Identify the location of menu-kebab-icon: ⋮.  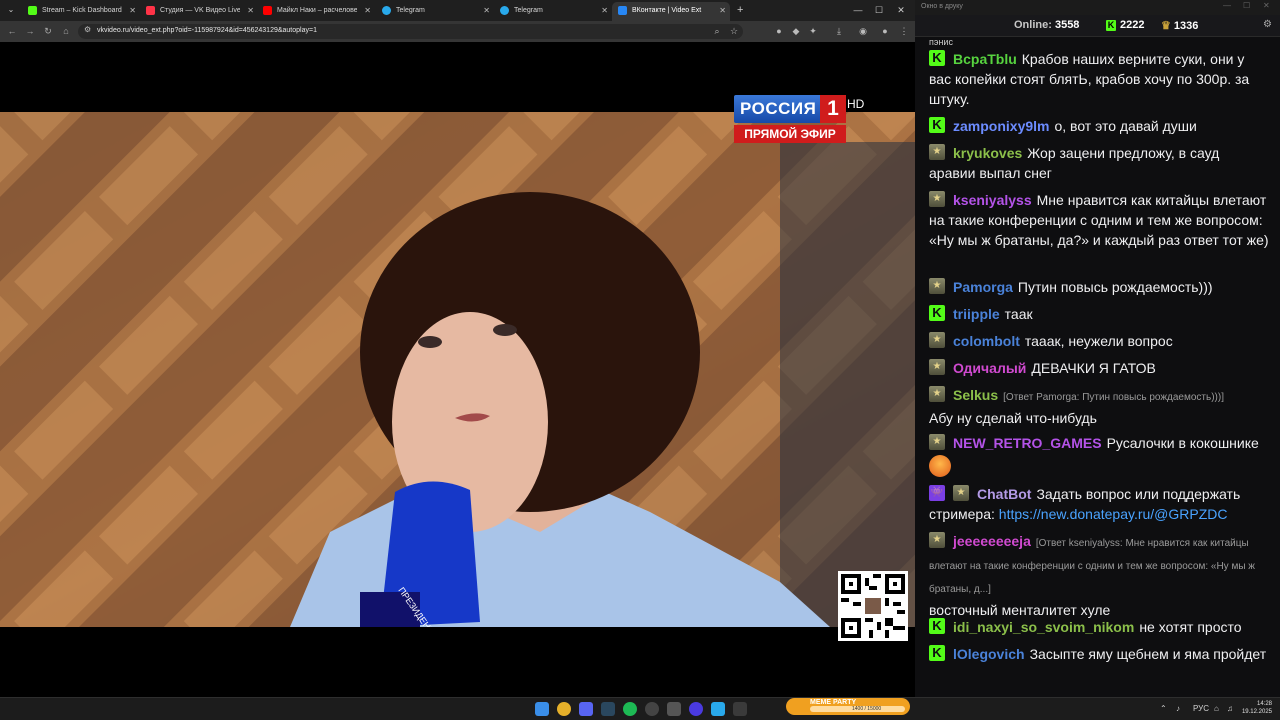
(904, 31).